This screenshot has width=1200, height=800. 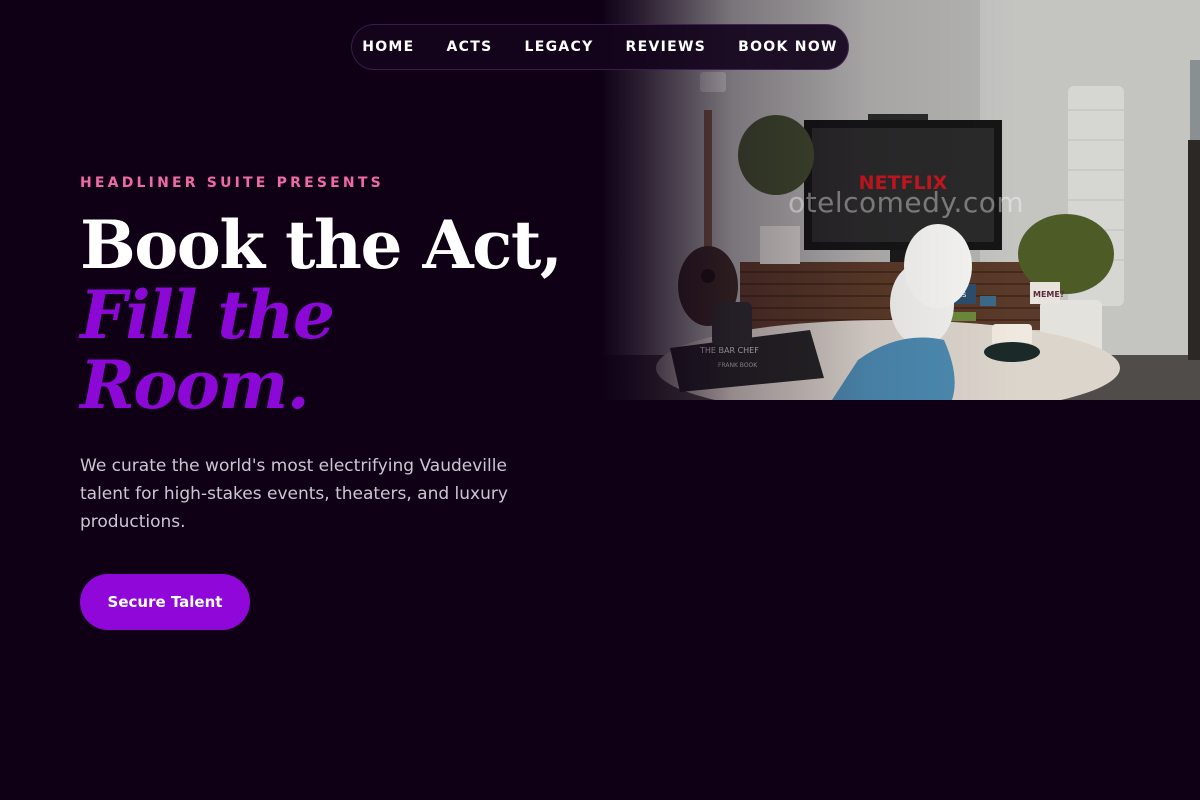 What do you see at coordinates (321, 245) in the screenshot?
I see `headline-line-1: Book the Act,` at bounding box center [321, 245].